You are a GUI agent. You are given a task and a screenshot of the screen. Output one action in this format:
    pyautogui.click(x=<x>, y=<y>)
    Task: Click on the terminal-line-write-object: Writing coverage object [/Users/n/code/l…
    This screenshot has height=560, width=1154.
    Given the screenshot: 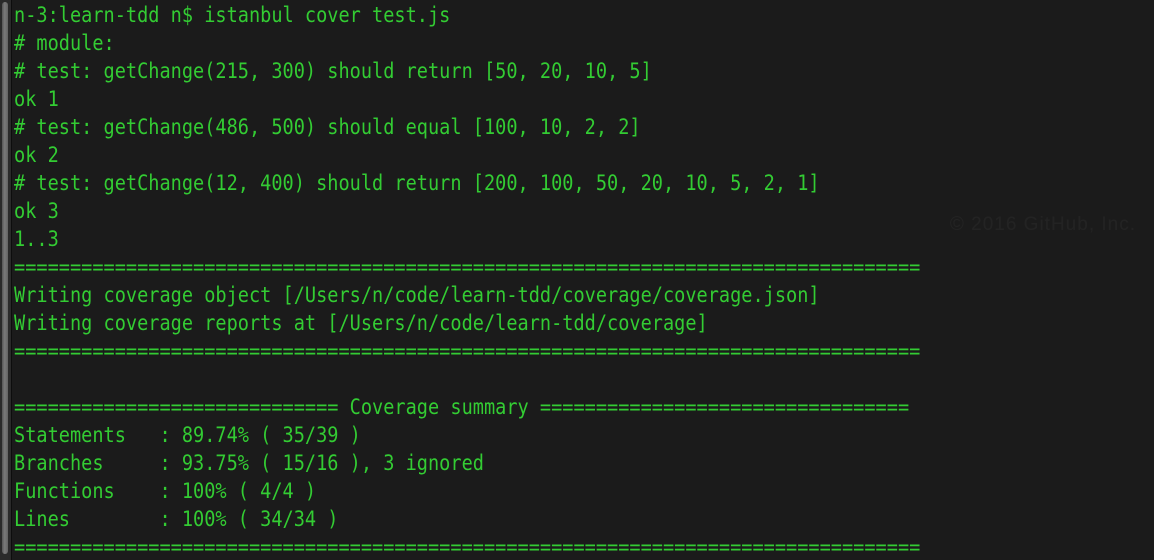 What is the action you would take?
    pyautogui.click(x=417, y=295)
    